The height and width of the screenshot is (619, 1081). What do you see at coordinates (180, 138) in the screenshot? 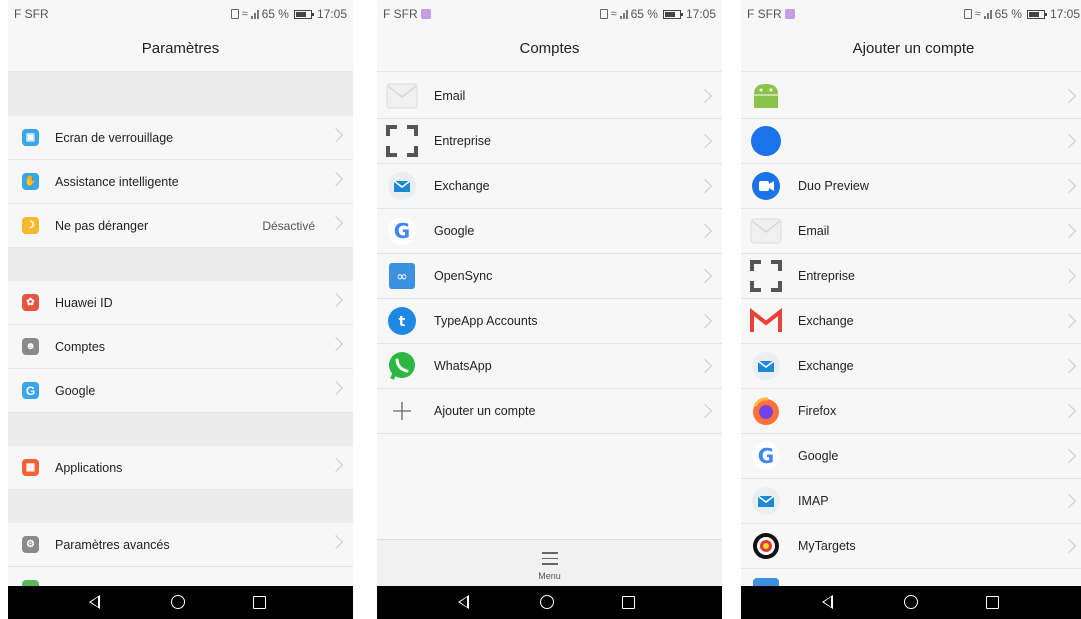
I see `settings-item-lock-screen: ▣ Ecran de verrouillage` at bounding box center [180, 138].